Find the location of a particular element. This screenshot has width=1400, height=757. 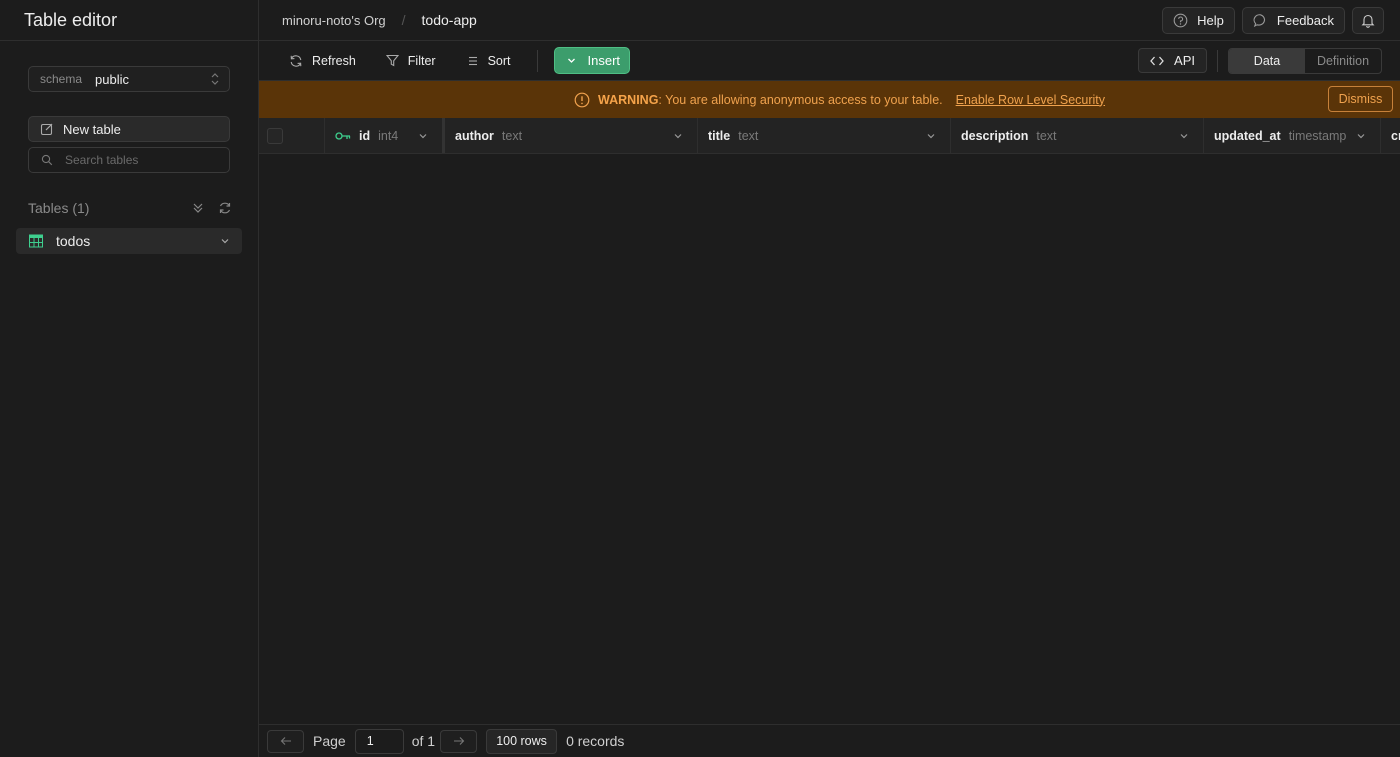

breadcrumb-project: todo-app is located at coordinates (449, 20).